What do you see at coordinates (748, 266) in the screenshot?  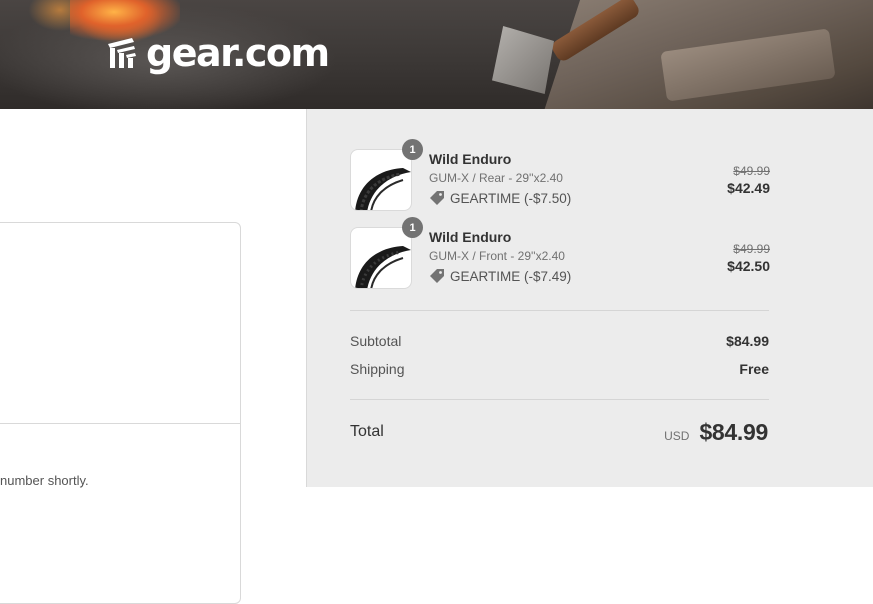 I see `discounted-price: $42.50` at bounding box center [748, 266].